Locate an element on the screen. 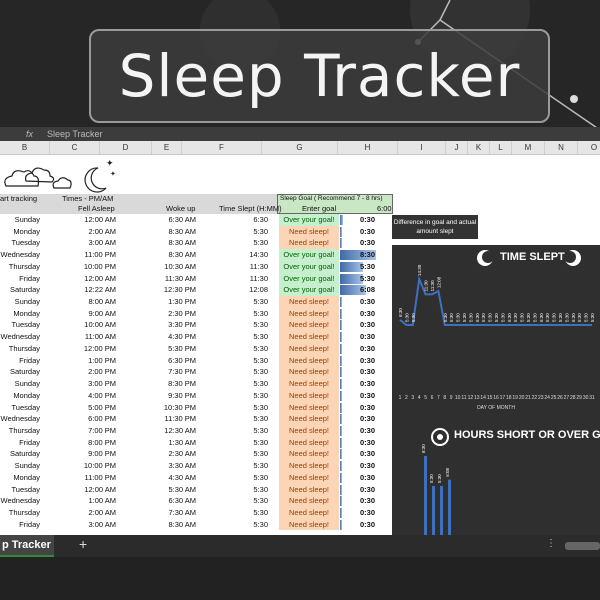 The image size is (600, 600). woke-up-cell: 4:30 AM is located at coordinates (163, 478).